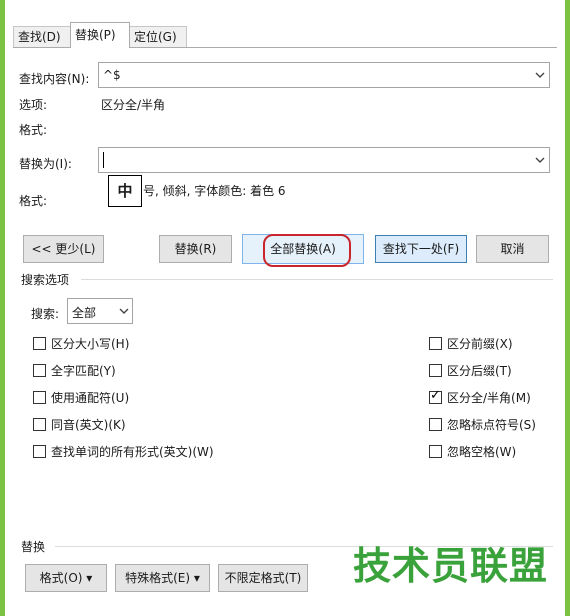  I want to click on replace-with-combobox, so click(324, 160).